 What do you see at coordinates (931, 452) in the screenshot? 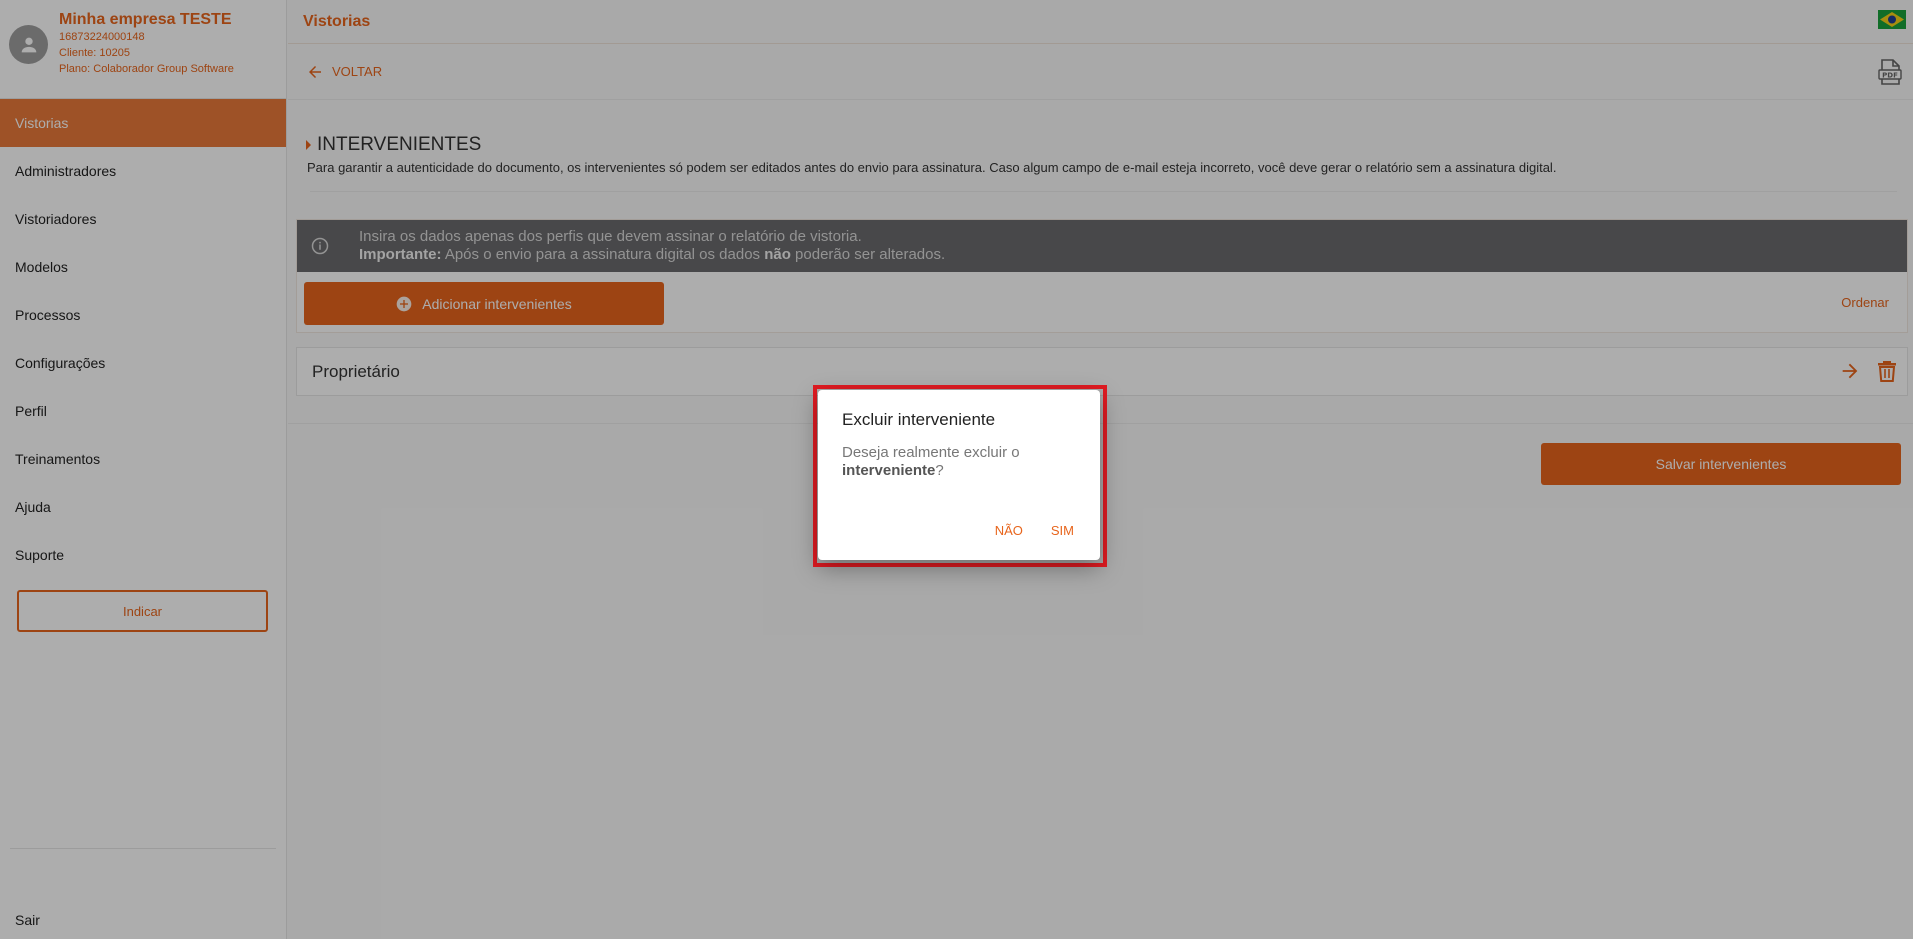
I see `dialog-body-a: Deseja realmente excluir o` at bounding box center [931, 452].